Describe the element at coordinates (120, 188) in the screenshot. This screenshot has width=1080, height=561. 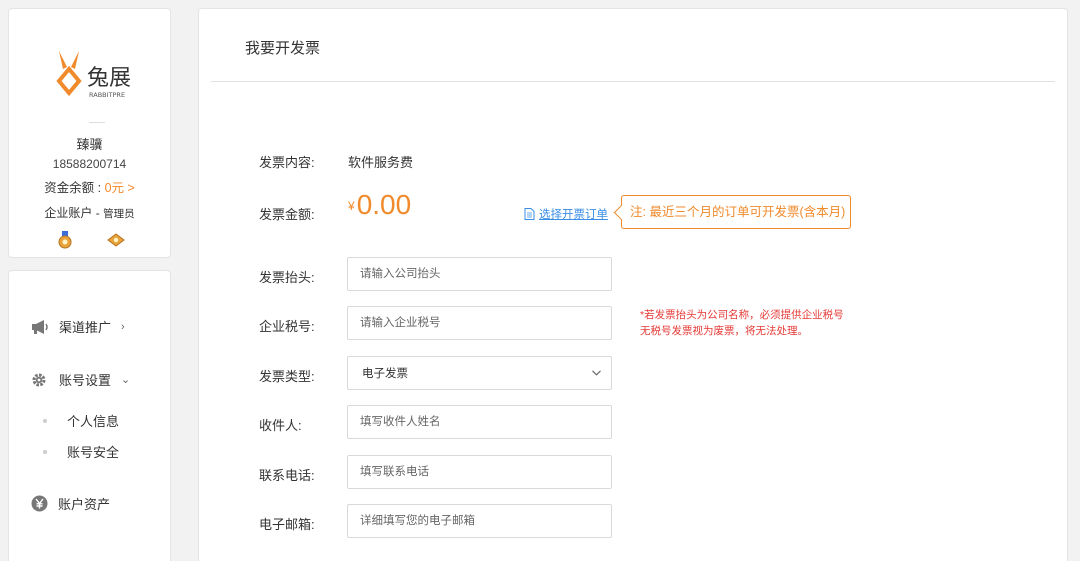
I see `balance-link: 0元 >` at that location.